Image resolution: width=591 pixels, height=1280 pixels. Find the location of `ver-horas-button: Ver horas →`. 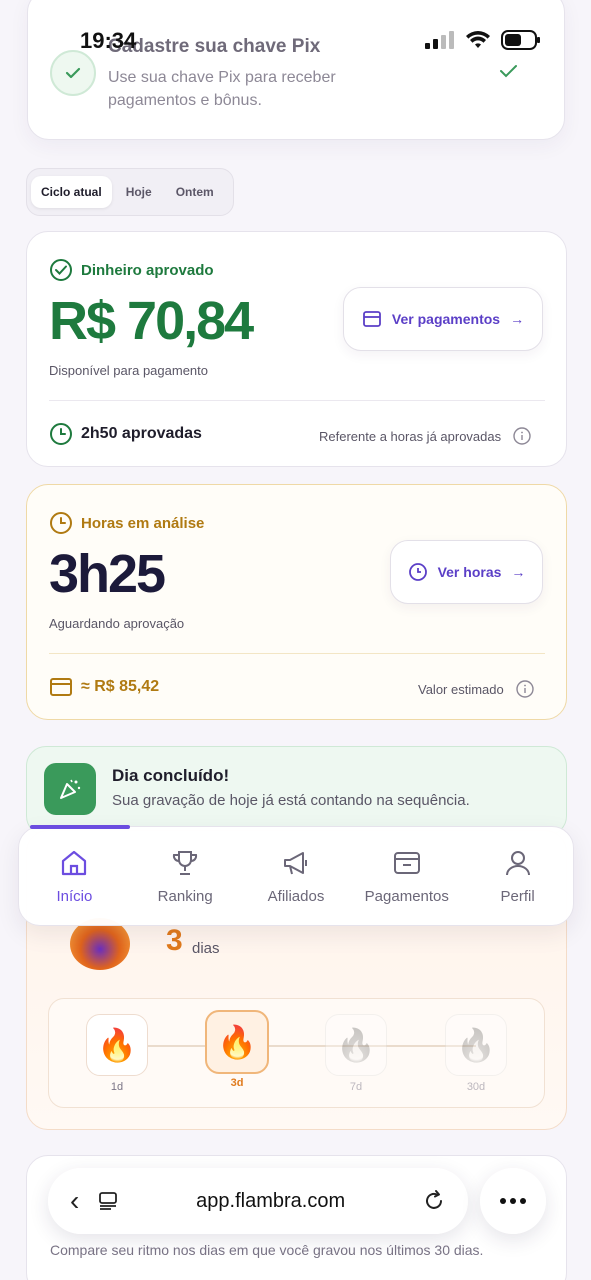

ver-horas-button: Ver horas → is located at coordinates (466, 572).